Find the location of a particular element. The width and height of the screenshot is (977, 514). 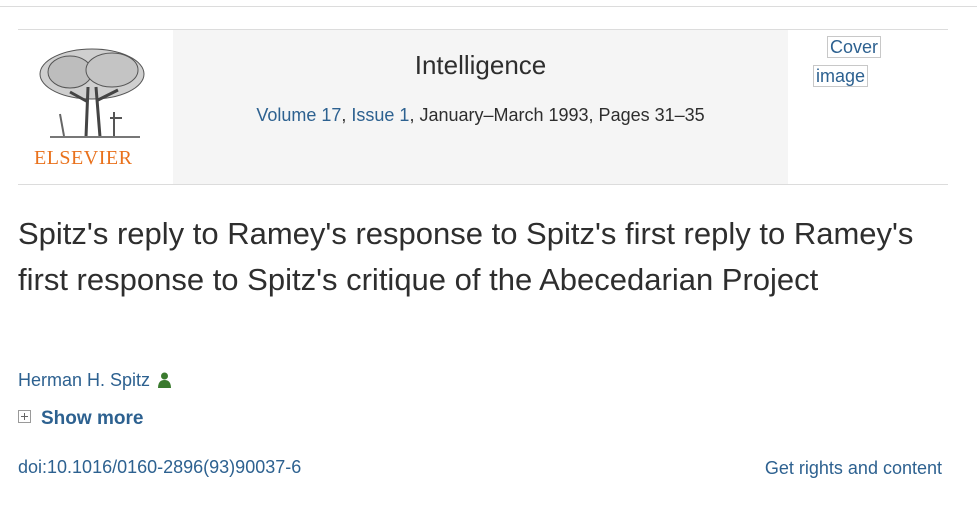

cover-image-label-line1: Cover is located at coordinates (854, 47).